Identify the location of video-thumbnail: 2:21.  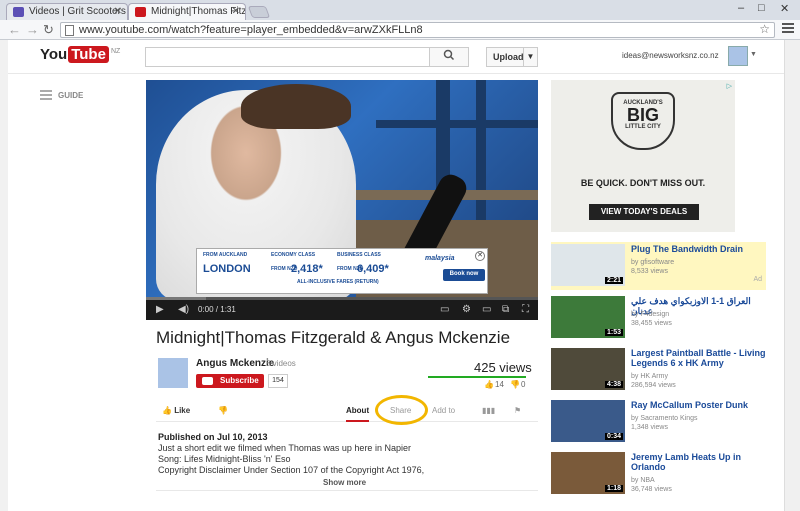
(588, 265).